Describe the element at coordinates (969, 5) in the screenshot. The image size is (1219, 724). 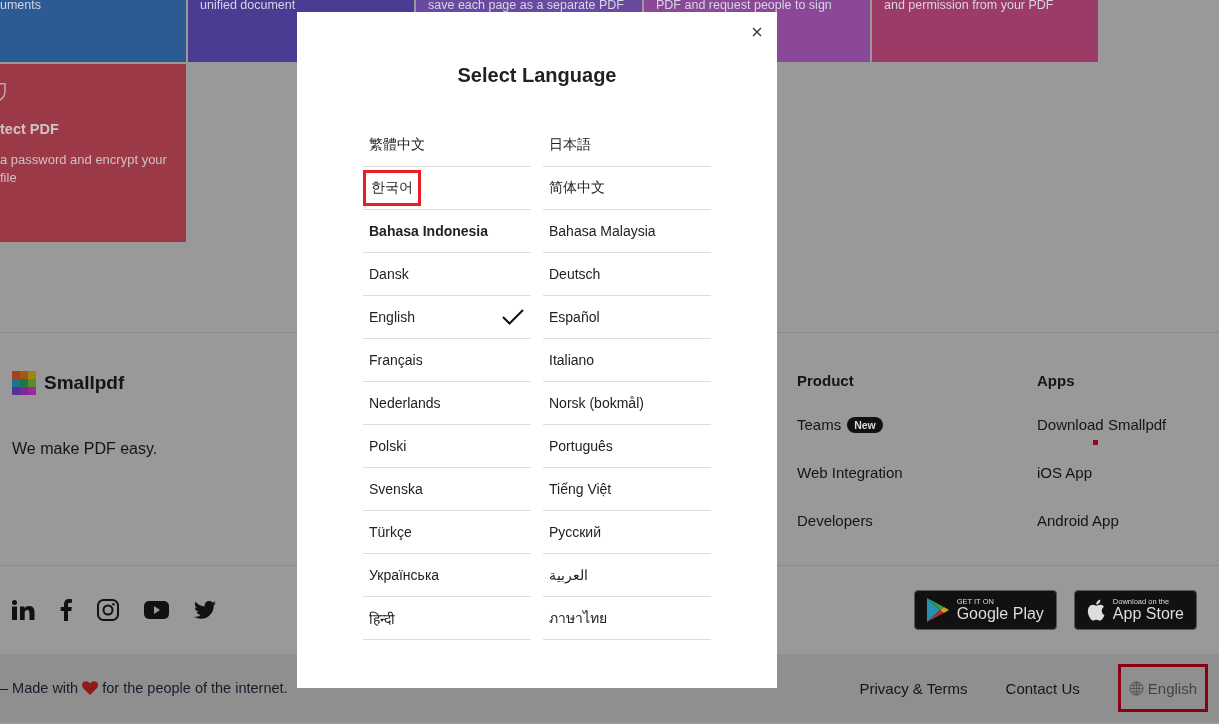
I see `tile-description: and permission from your PDF` at that location.